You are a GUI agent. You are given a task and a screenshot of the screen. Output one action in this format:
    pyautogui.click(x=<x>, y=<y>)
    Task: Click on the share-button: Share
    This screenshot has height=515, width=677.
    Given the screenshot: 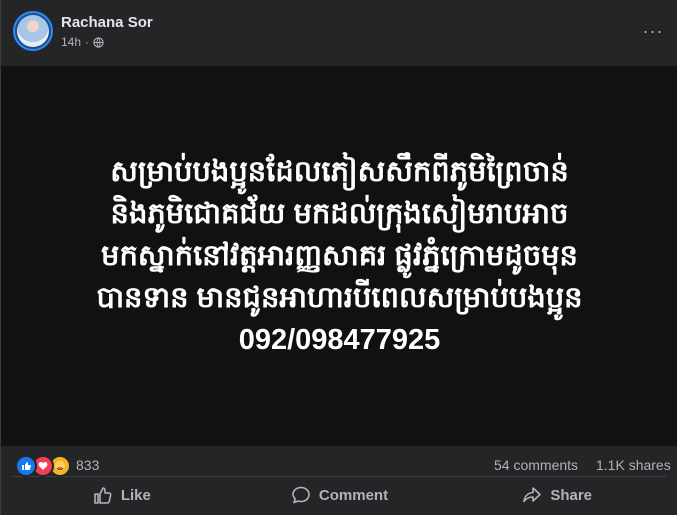 What is the action you would take?
    pyautogui.click(x=557, y=495)
    